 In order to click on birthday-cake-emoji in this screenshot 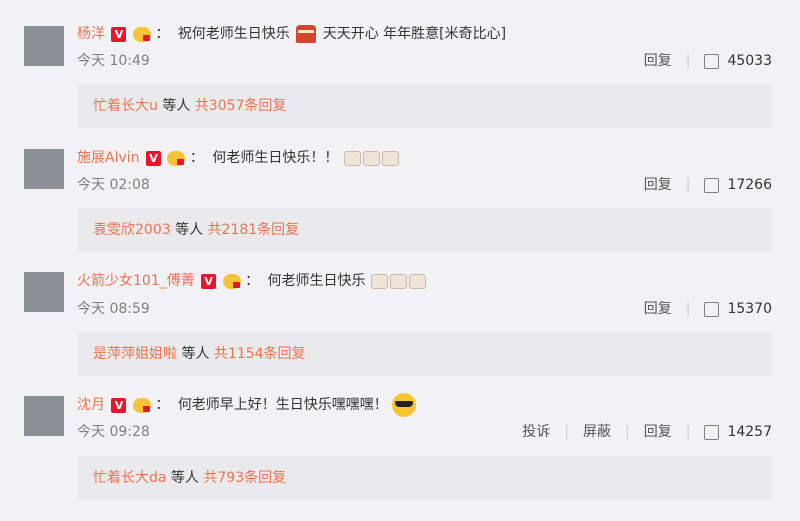, I will do `click(306, 34)`.